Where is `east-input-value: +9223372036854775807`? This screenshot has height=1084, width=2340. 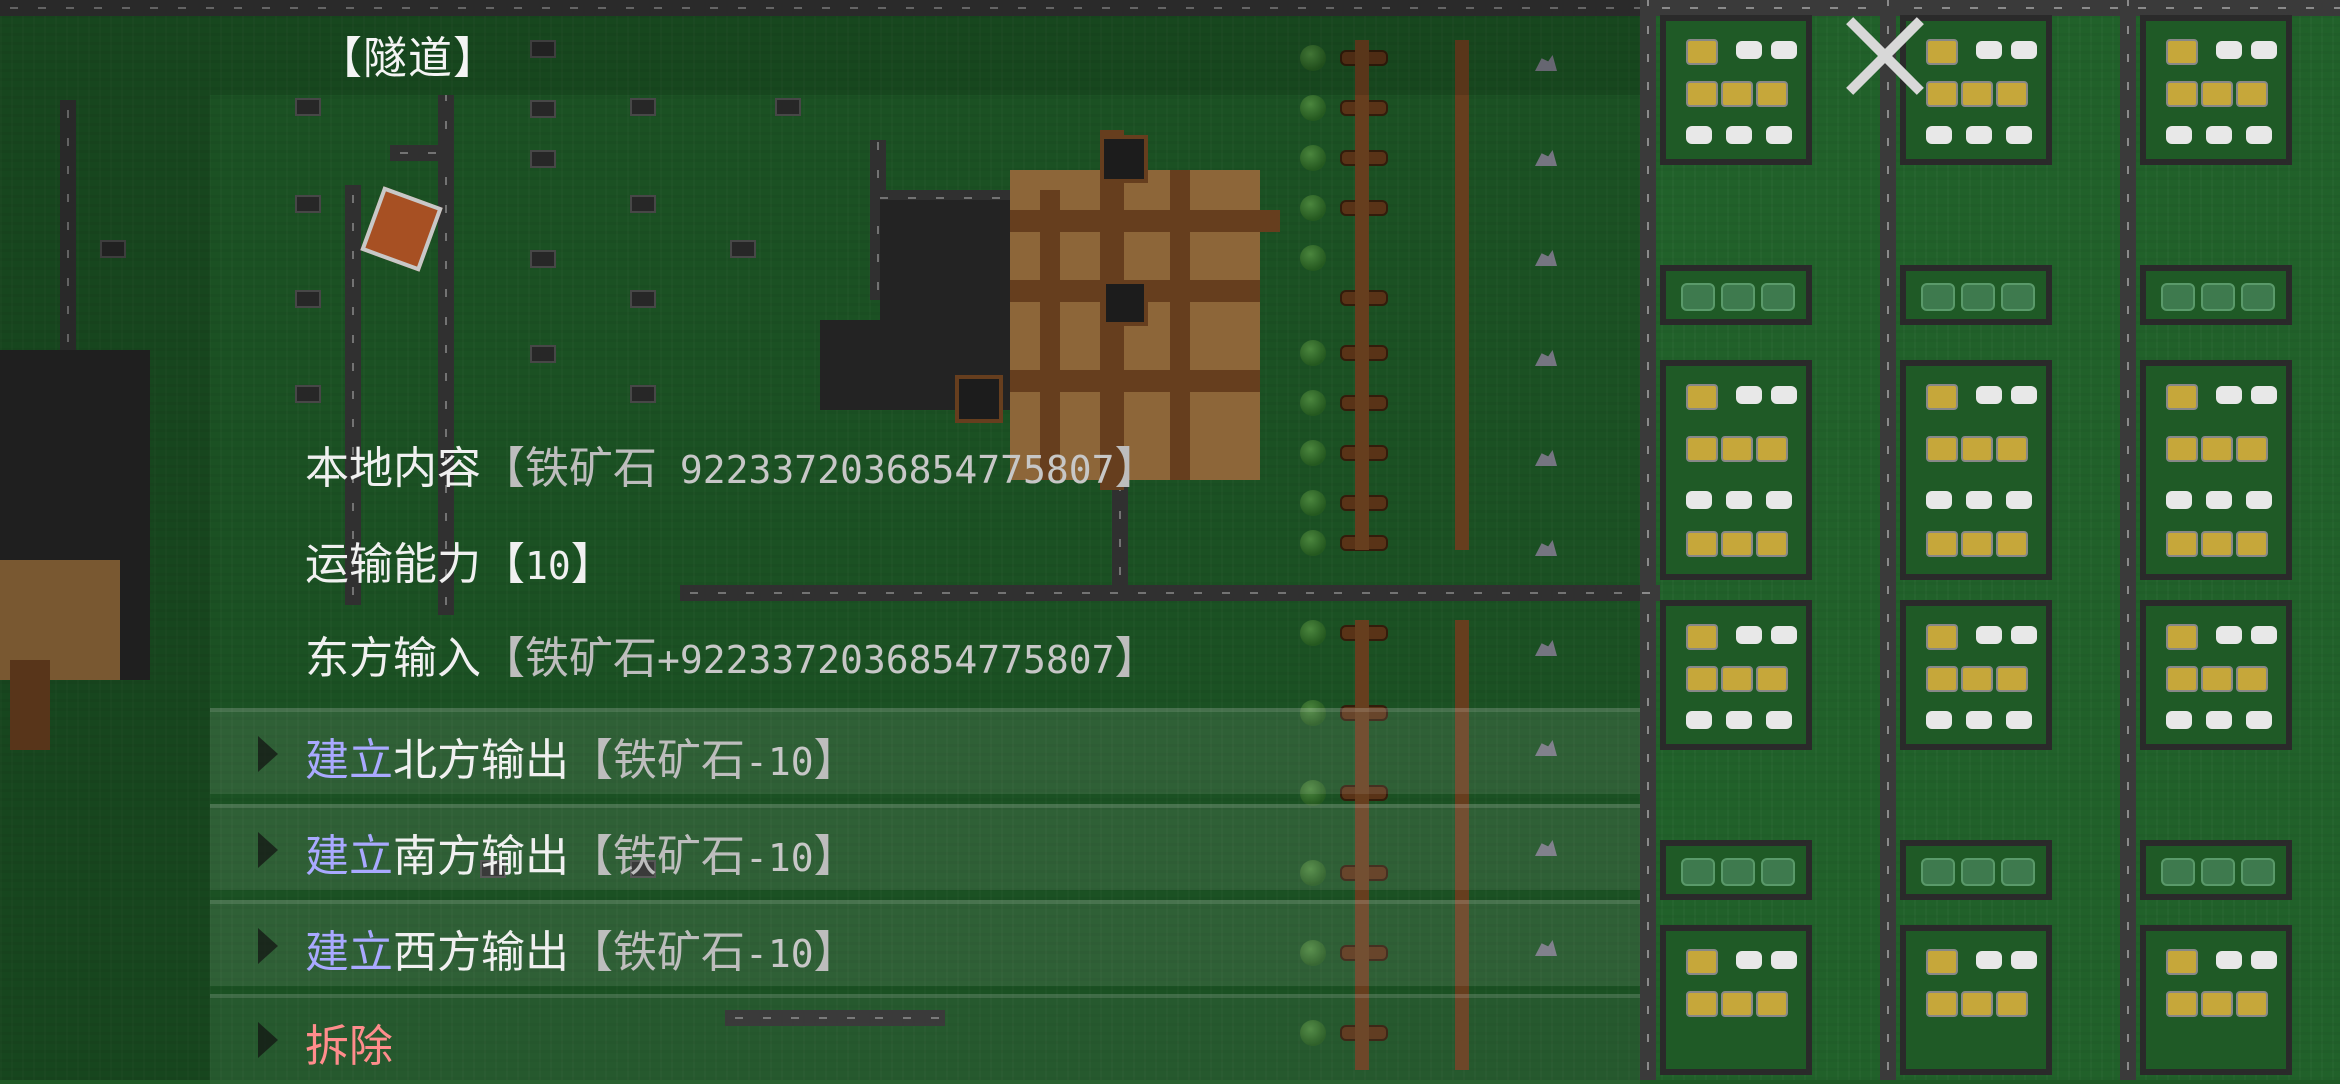
east-input-value: +9223372036854775807 is located at coordinates (886, 660).